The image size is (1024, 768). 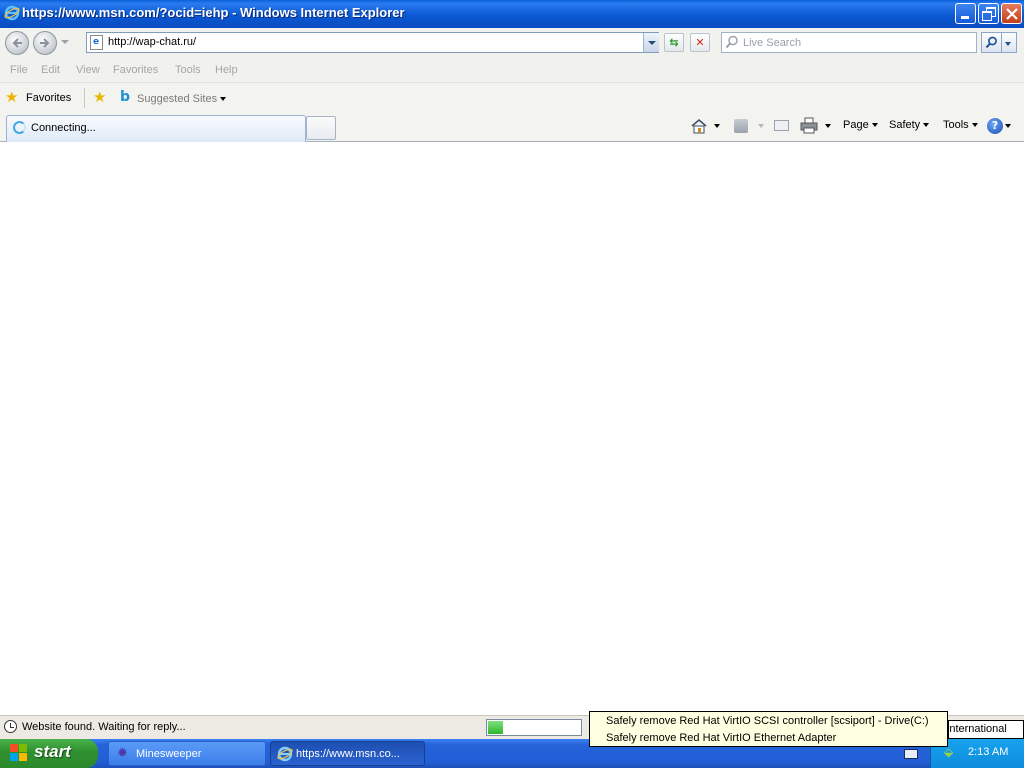 I want to click on back-arrow-icon, so click(x=17, y=43).